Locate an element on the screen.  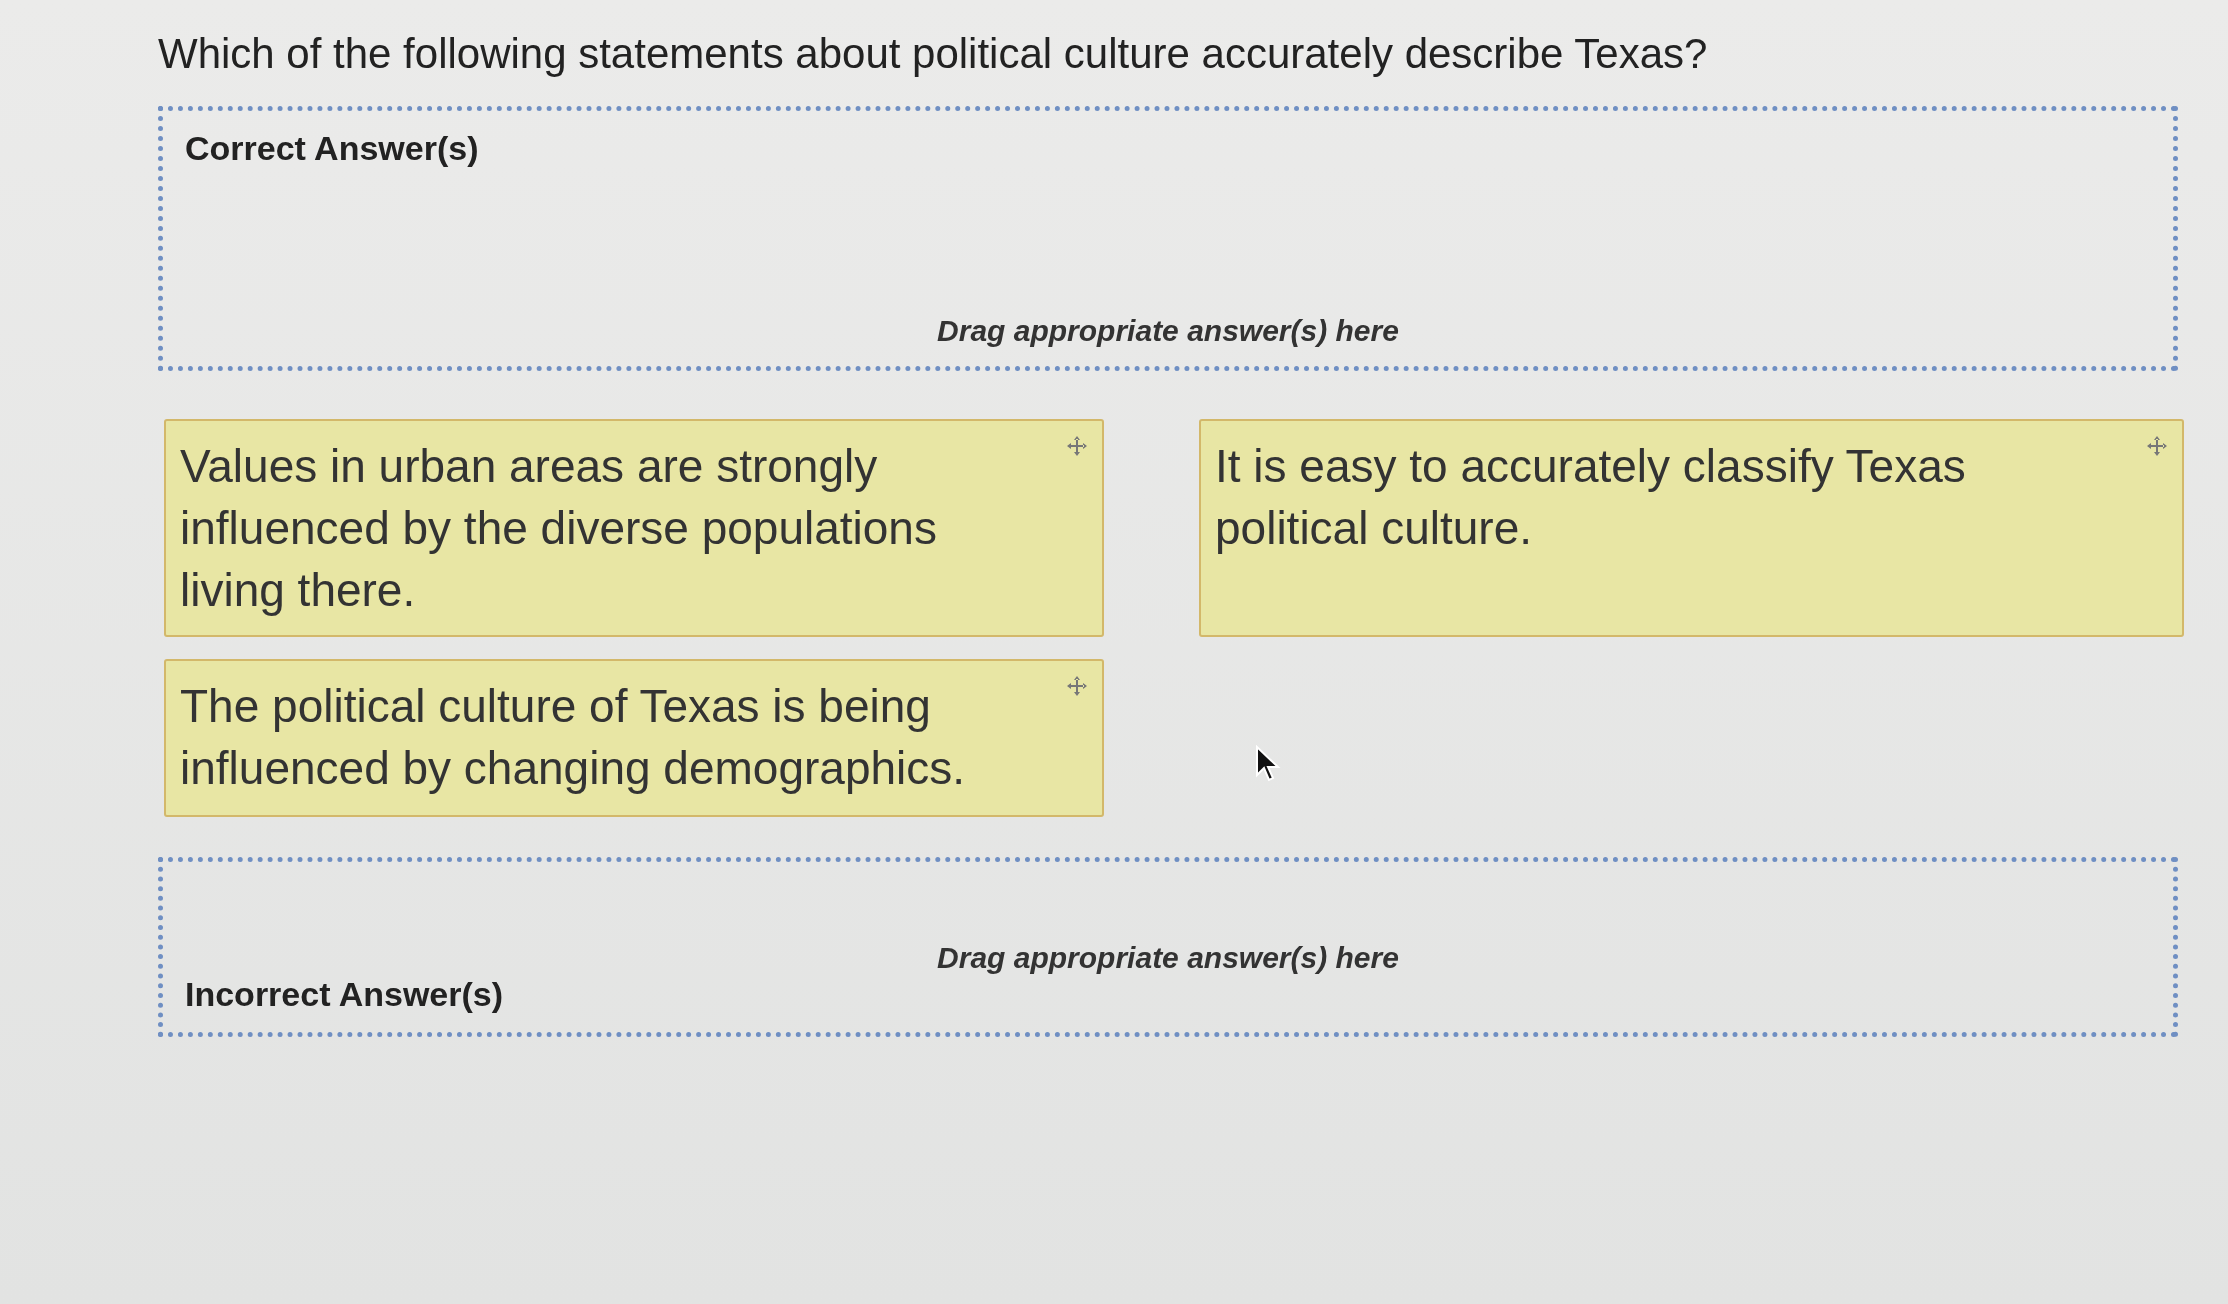
answer-text: Values in urban areas are strongly influenced by the diverse populations living there. is located at coordinates (559, 528).